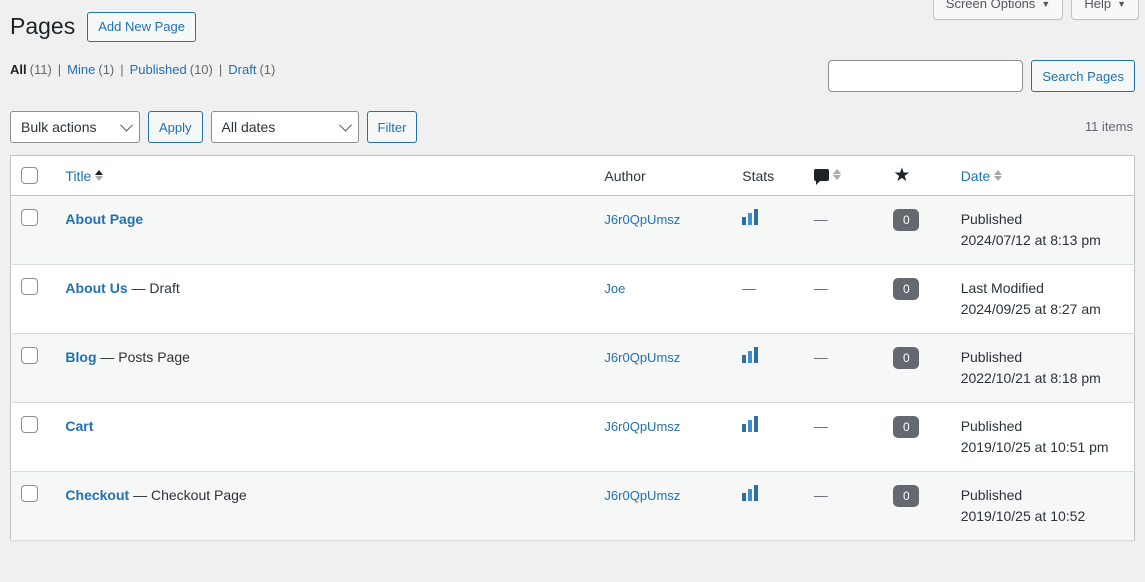 Image resolution: width=1145 pixels, height=582 pixels. What do you see at coordinates (1046, 4) in the screenshot?
I see `chevron-down-icon: ▼` at bounding box center [1046, 4].